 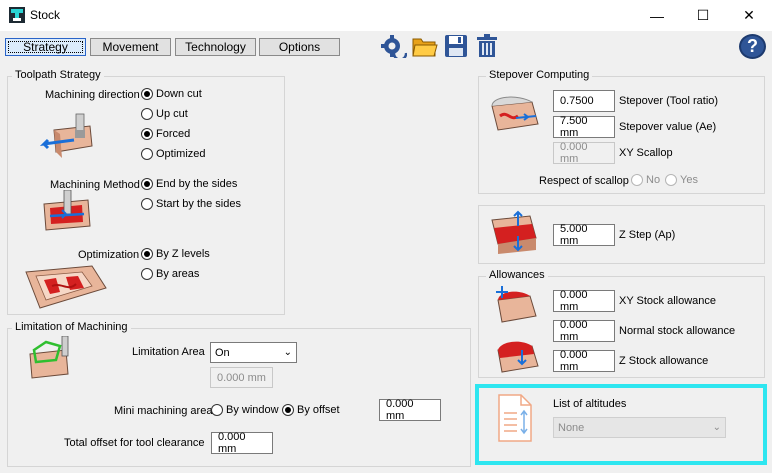 I want to click on toolpath-strategy-title: Toolpath Strategy, so click(x=58, y=75).